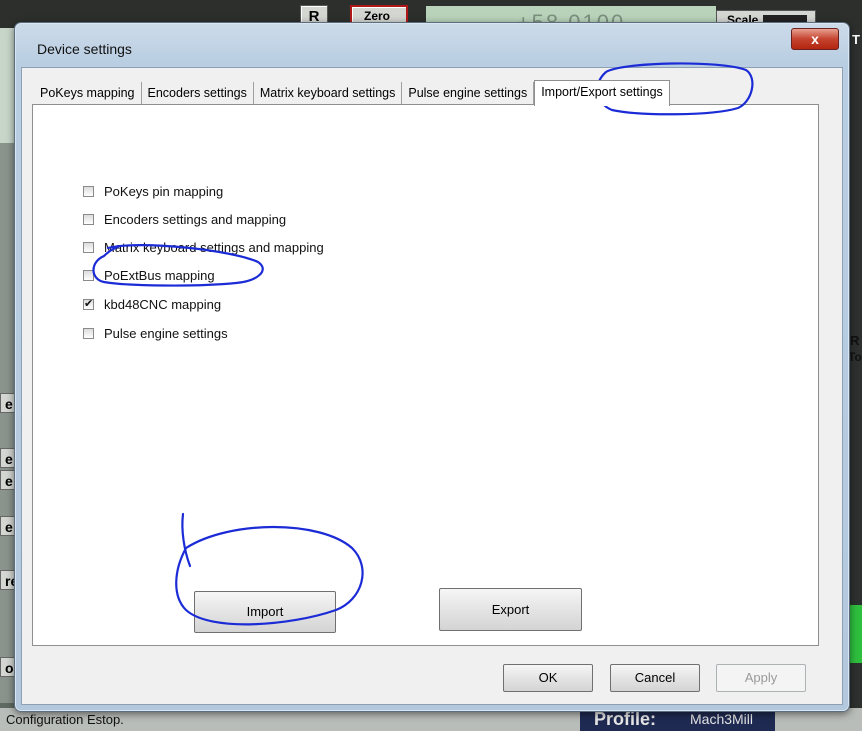 Image resolution: width=862 pixels, height=731 pixels. What do you see at coordinates (88, 219) in the screenshot?
I see `encoders-settings-checkbox` at bounding box center [88, 219].